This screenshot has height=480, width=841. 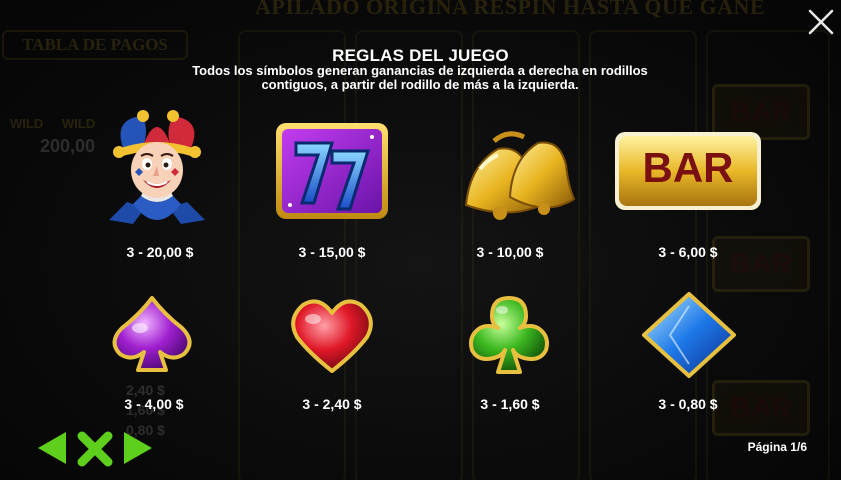 I want to click on background-banner: APILADO ORIGINA RESPIN HASTA QUE GANE, so click(x=510, y=9).